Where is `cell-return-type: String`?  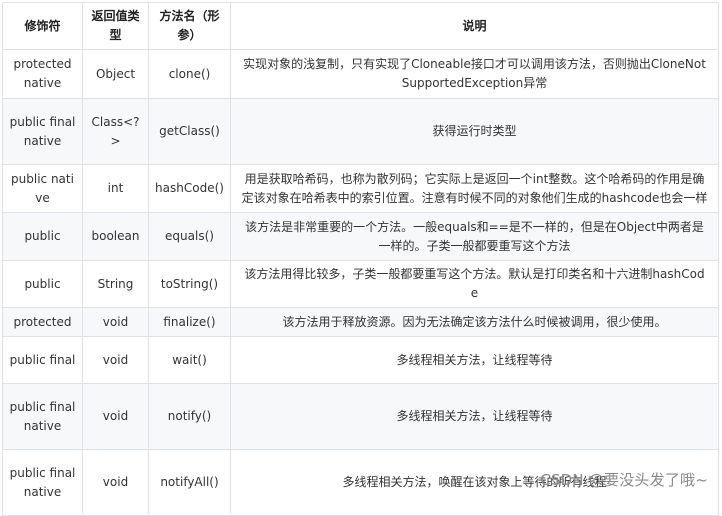 cell-return-type: String is located at coordinates (115, 284).